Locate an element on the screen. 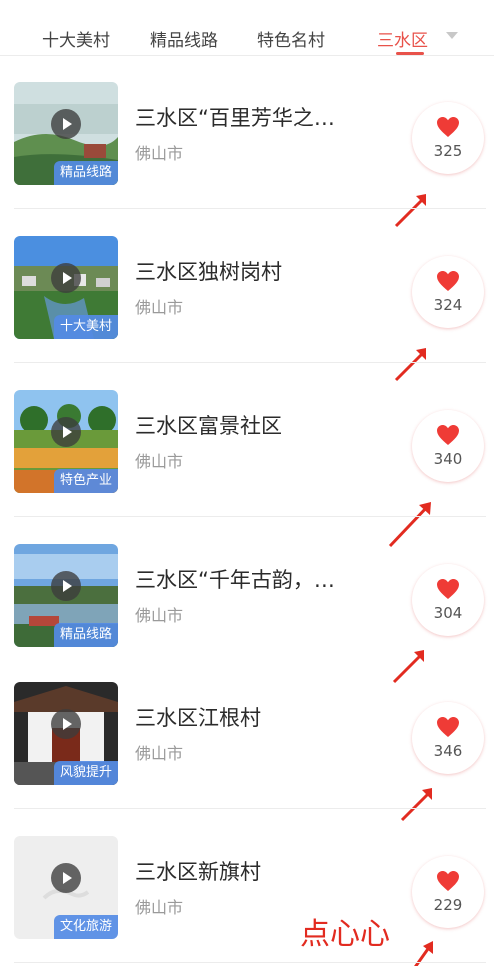 The height and width of the screenshot is (966, 494). item-title: 三水区江根村 is located at coordinates (255, 717).